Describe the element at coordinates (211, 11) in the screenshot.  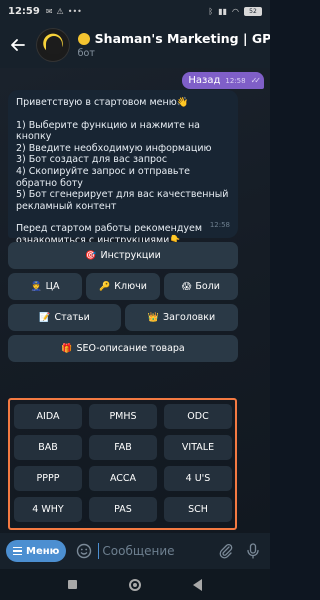
I see `bluetooth-icon: ᛒ` at that location.